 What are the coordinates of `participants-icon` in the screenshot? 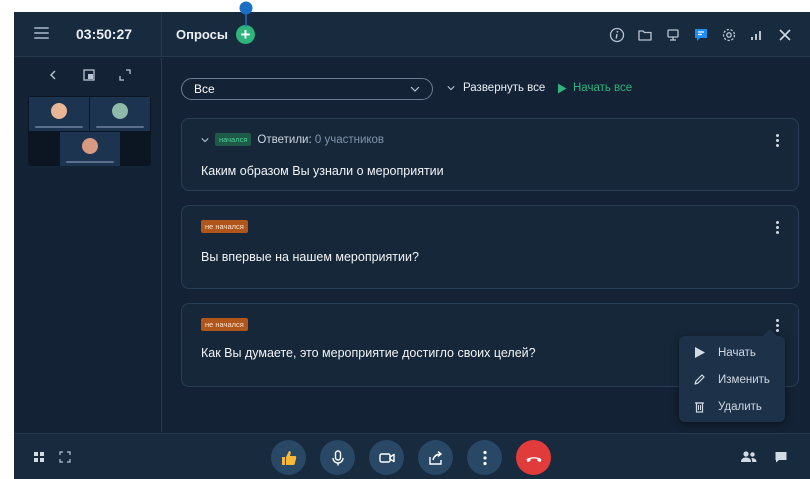 It's located at (749, 457).